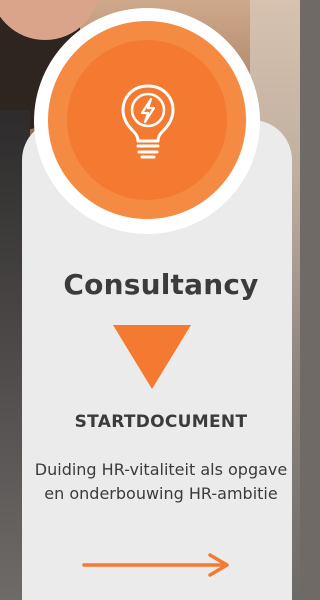  Describe the element at coordinates (161, 284) in the screenshot. I see `card-title: Consultancy` at that location.